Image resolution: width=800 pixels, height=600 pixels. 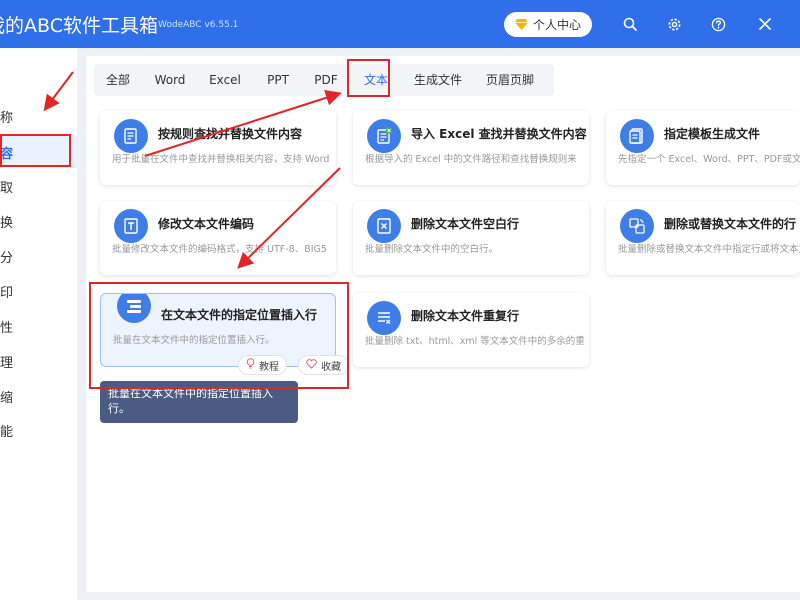 I want to click on help-icon, so click(x=718, y=24).